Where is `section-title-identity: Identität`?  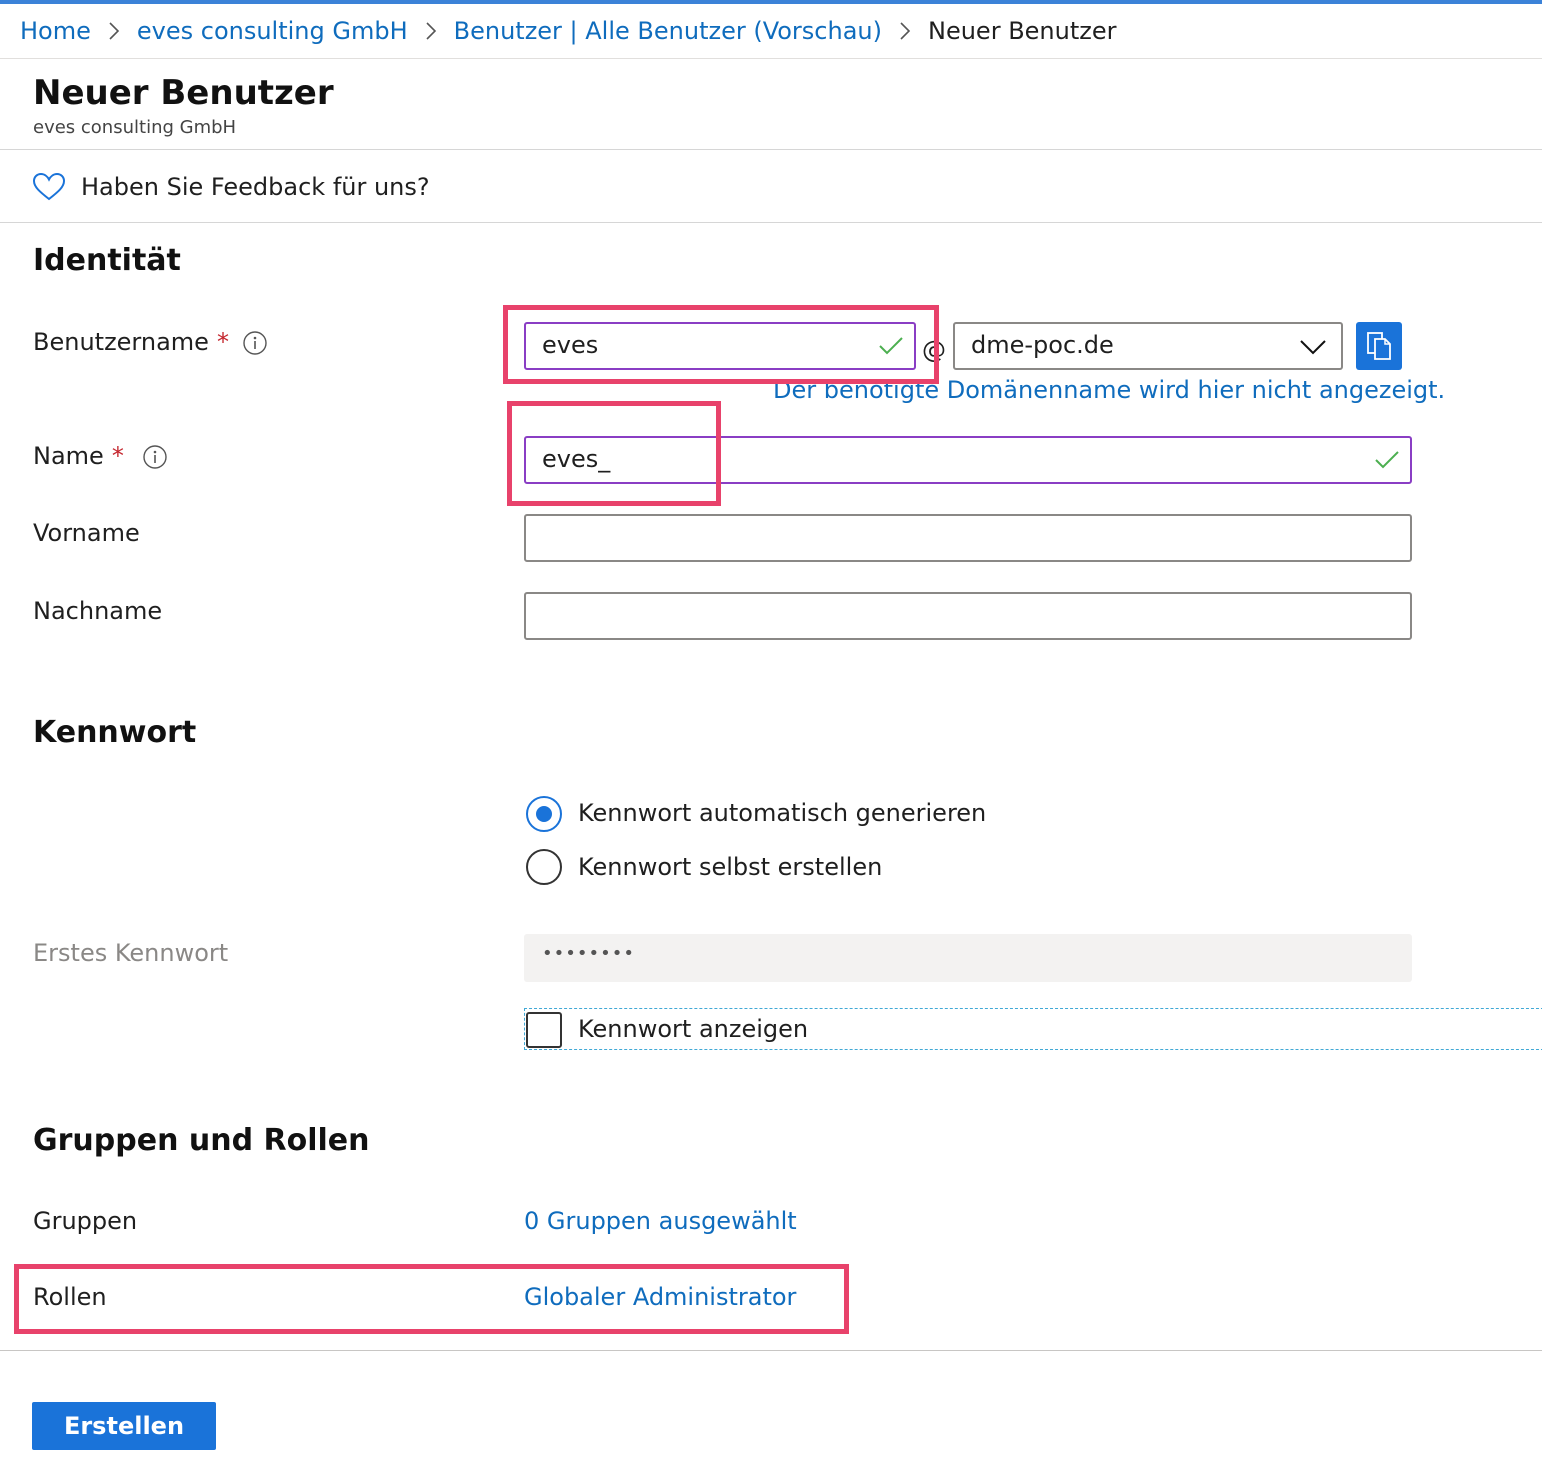
section-title-identity: Identität is located at coordinates (107, 260).